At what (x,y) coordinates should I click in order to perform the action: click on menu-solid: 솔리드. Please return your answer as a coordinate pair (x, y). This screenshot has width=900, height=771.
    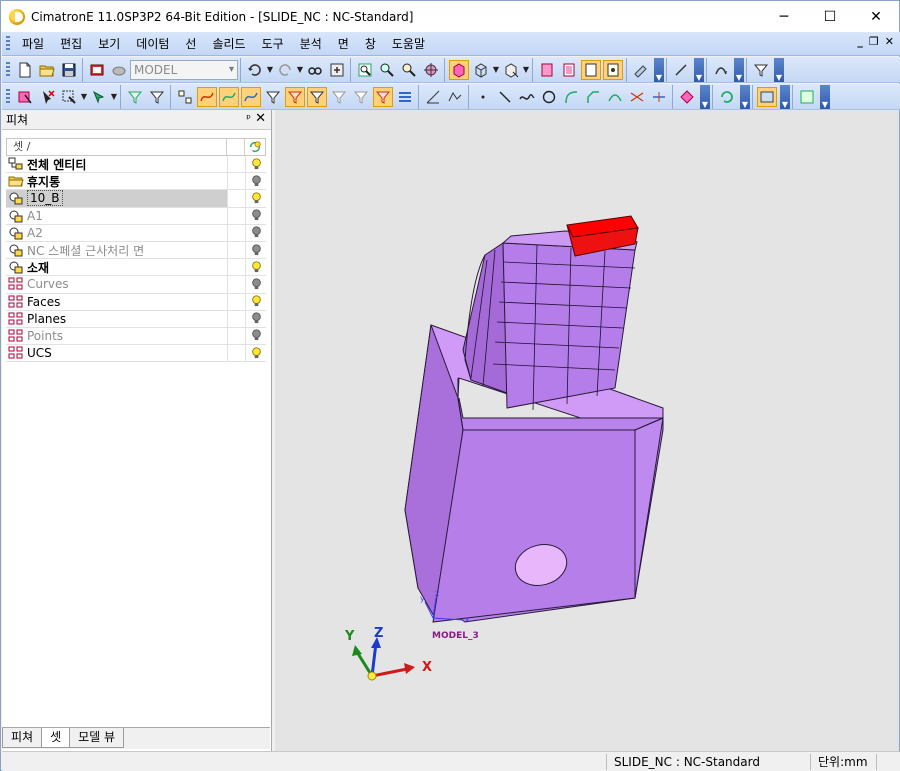
    Looking at the image, I should click on (228, 44).